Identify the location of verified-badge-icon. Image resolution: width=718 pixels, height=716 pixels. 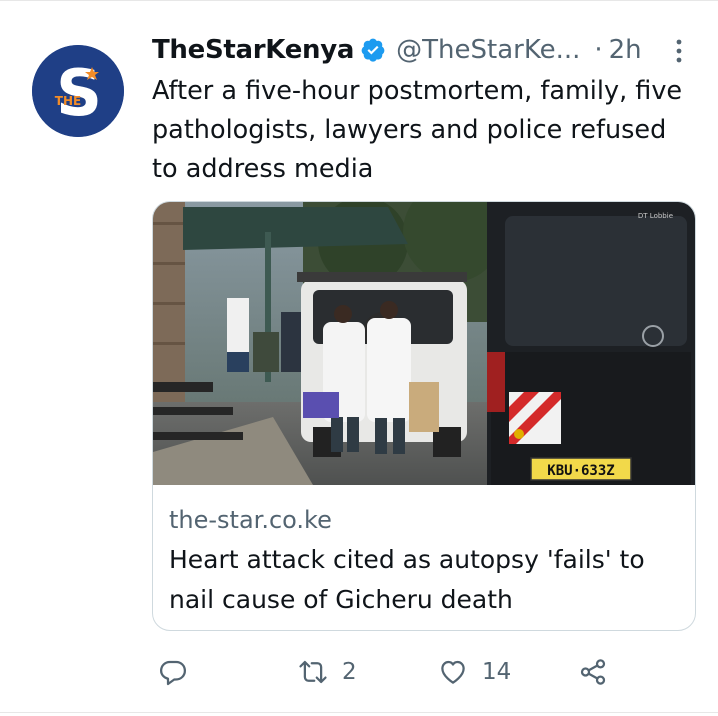
(373, 50).